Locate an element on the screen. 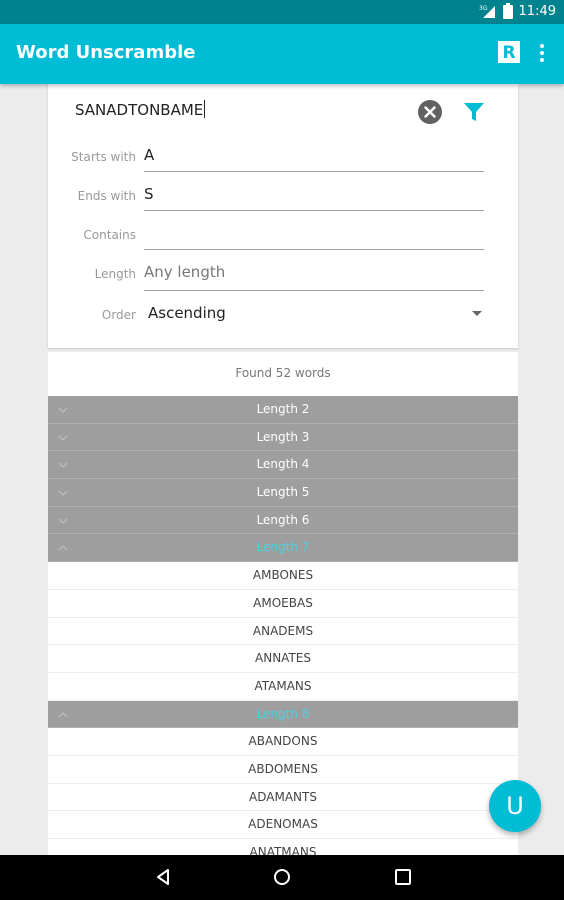 The height and width of the screenshot is (900, 564). word-item: AMBONES is located at coordinates (283, 576).